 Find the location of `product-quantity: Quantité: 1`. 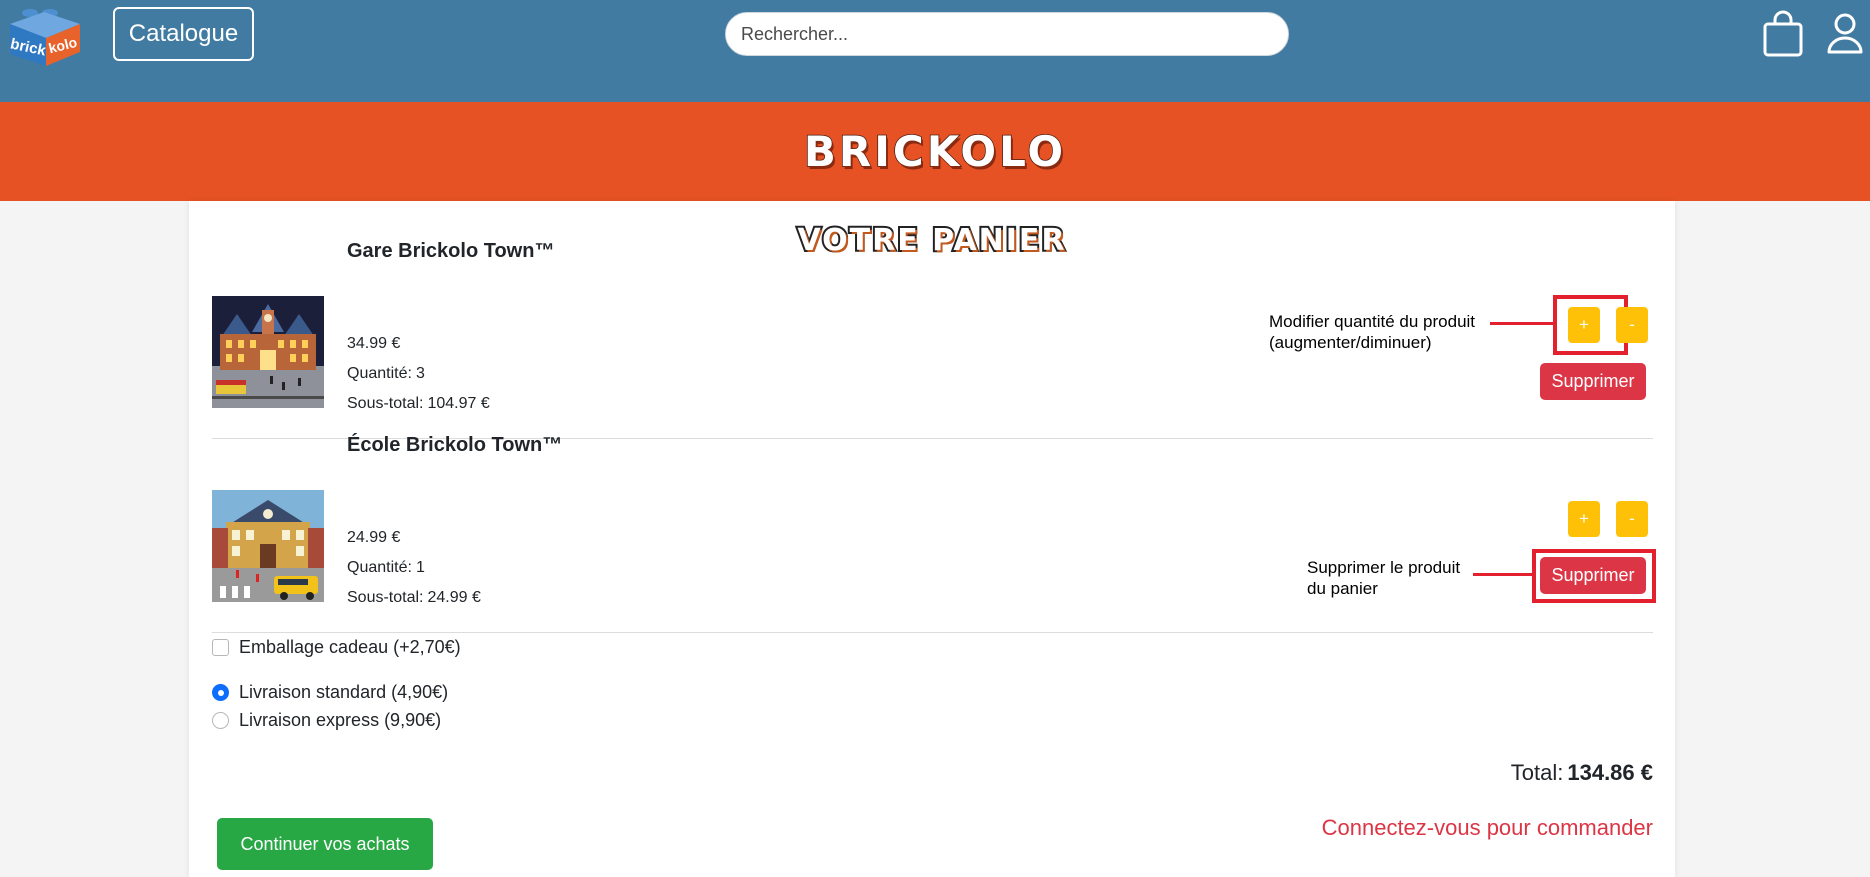

product-quantity: Quantité: 1 is located at coordinates (386, 568).